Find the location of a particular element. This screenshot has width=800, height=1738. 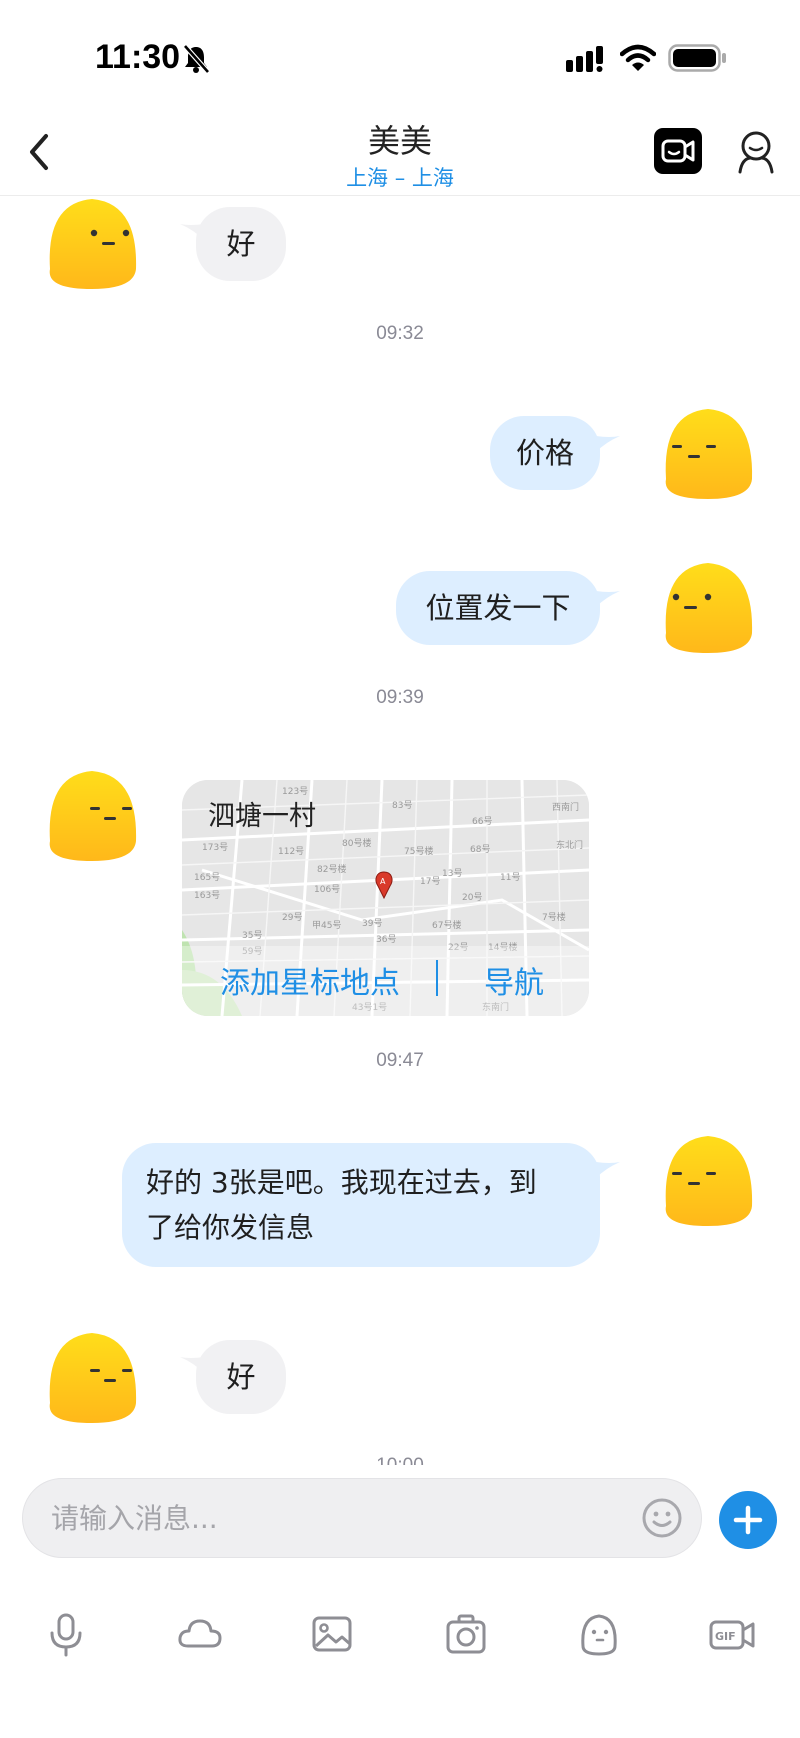

emoji-icon is located at coordinates (662, 1518).